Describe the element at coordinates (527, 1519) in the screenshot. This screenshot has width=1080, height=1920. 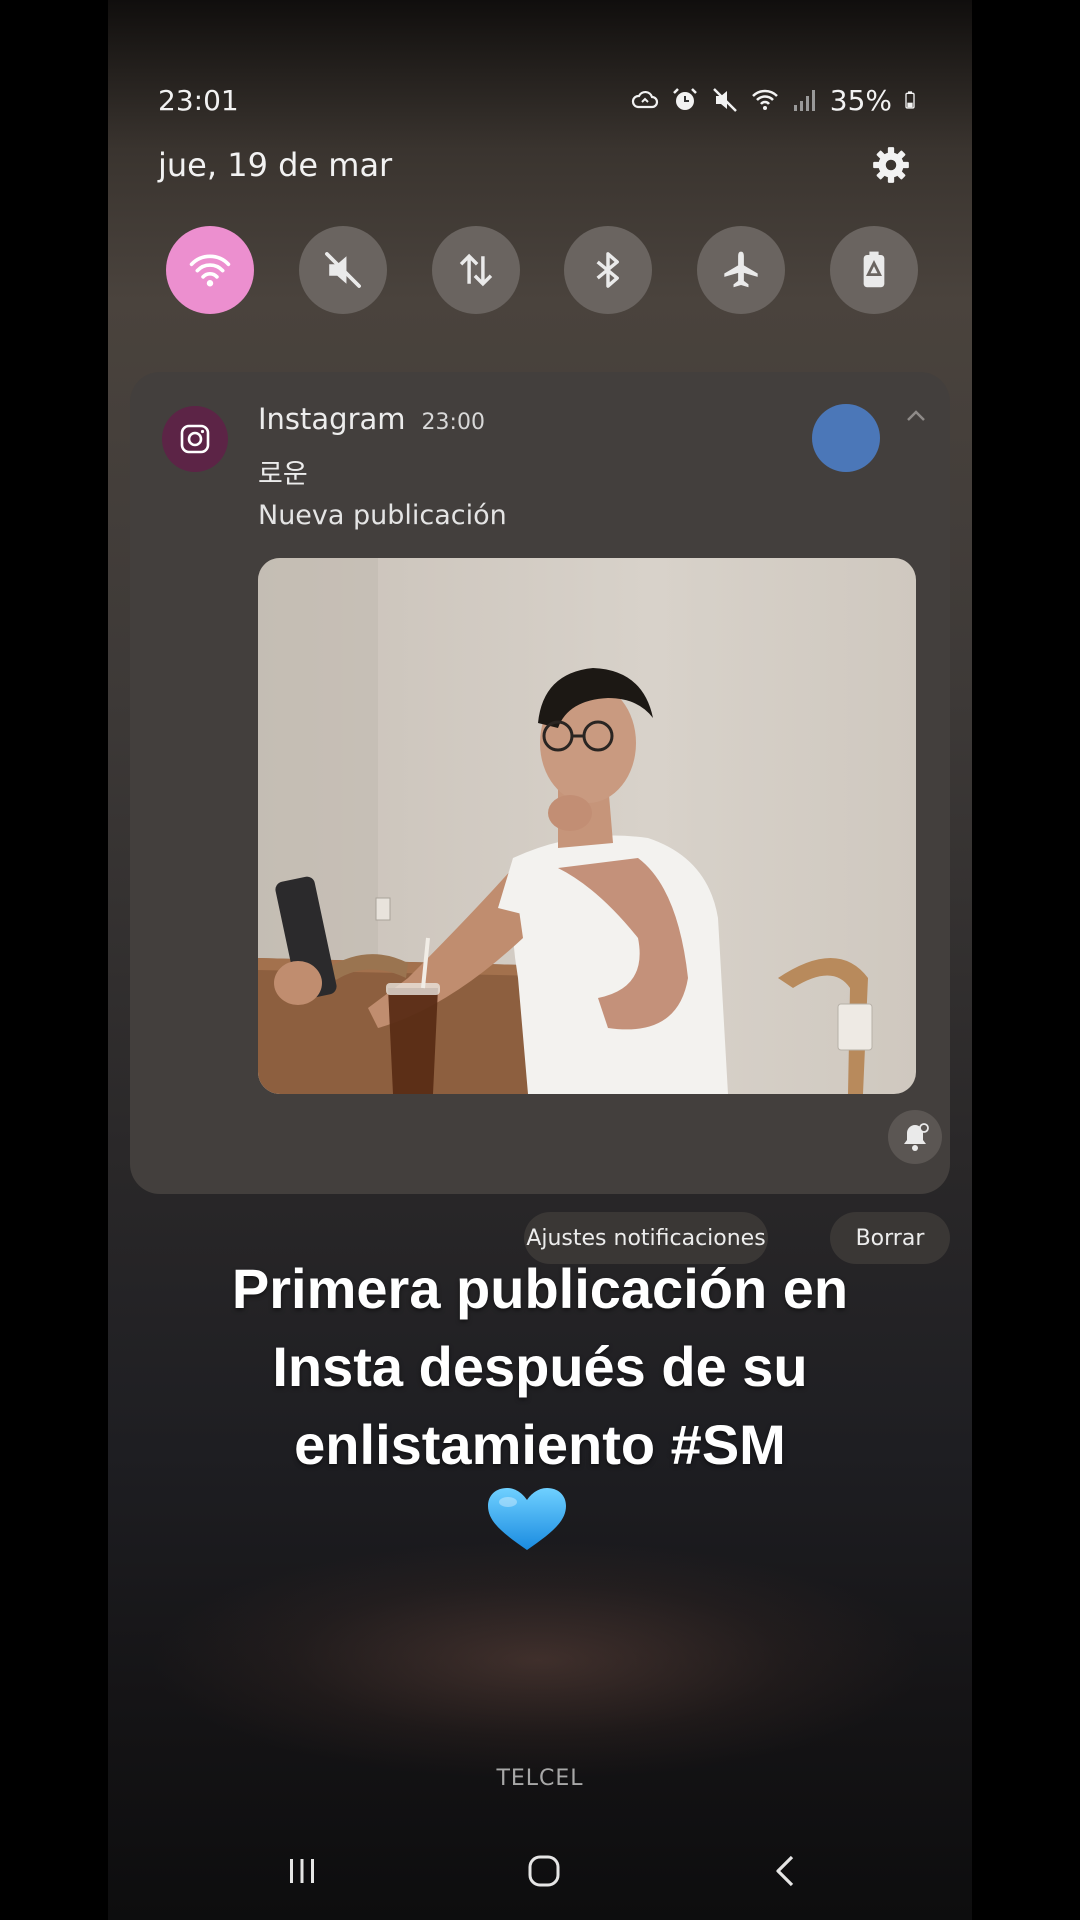
I see `blue-heart-icon` at that location.